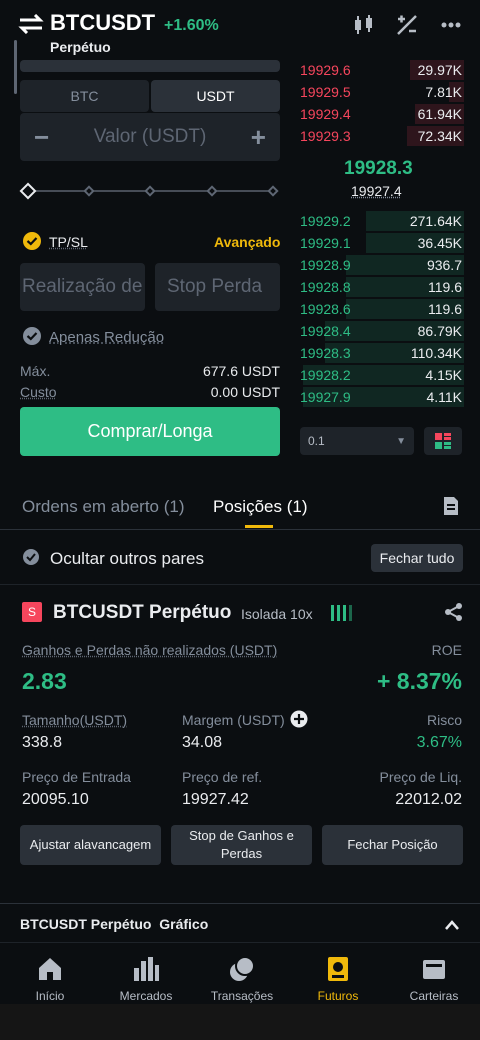 This screenshot has height=1040, width=480. Describe the element at coordinates (32, 241) in the screenshot. I see `tpsl-checkbox` at that location.